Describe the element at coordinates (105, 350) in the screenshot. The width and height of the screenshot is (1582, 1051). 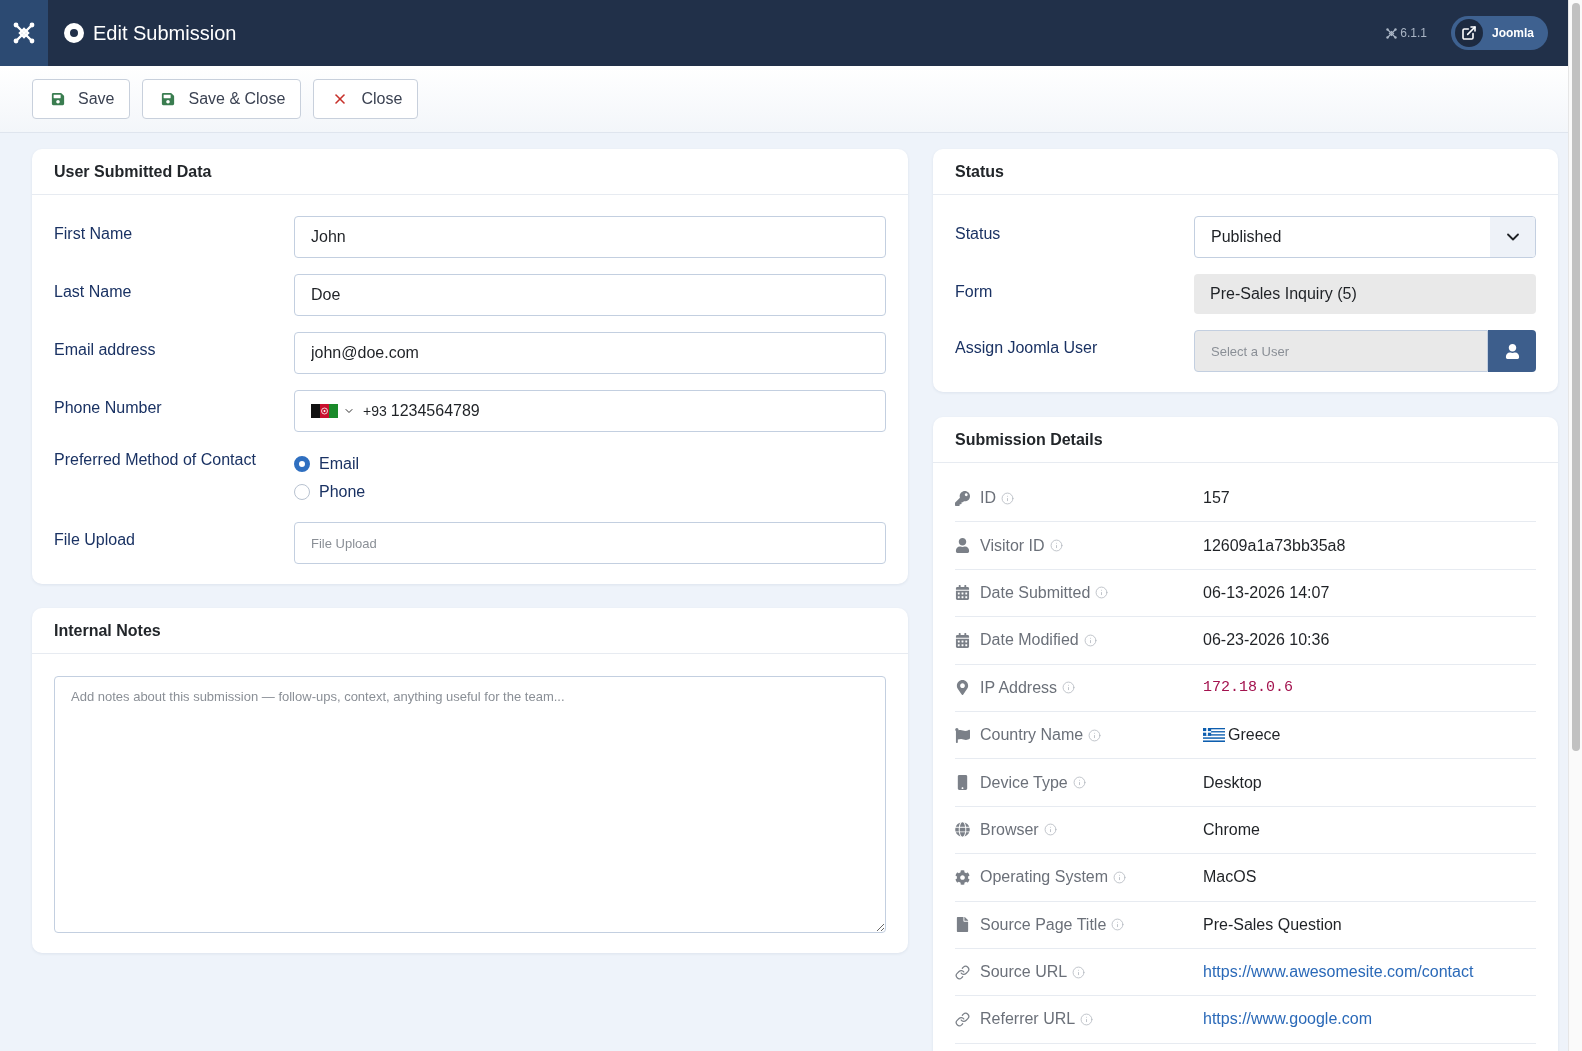
I see `field-label: Email address` at that location.